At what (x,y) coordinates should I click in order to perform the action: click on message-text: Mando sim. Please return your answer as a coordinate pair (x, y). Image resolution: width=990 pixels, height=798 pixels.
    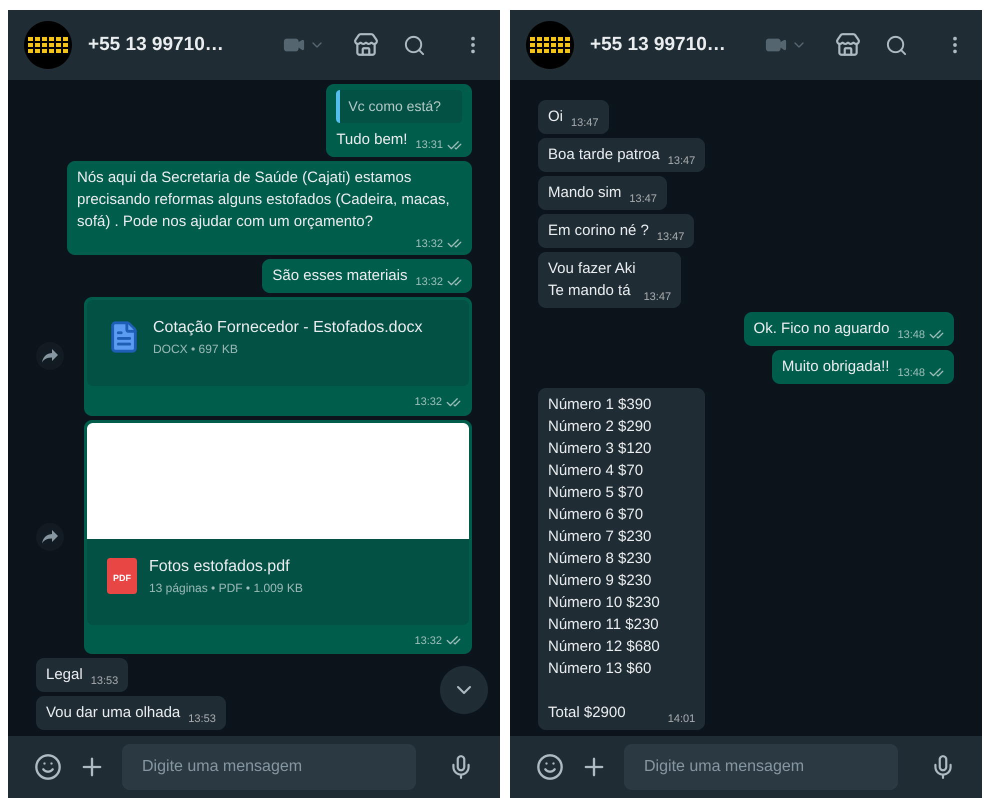
    Looking at the image, I should click on (585, 193).